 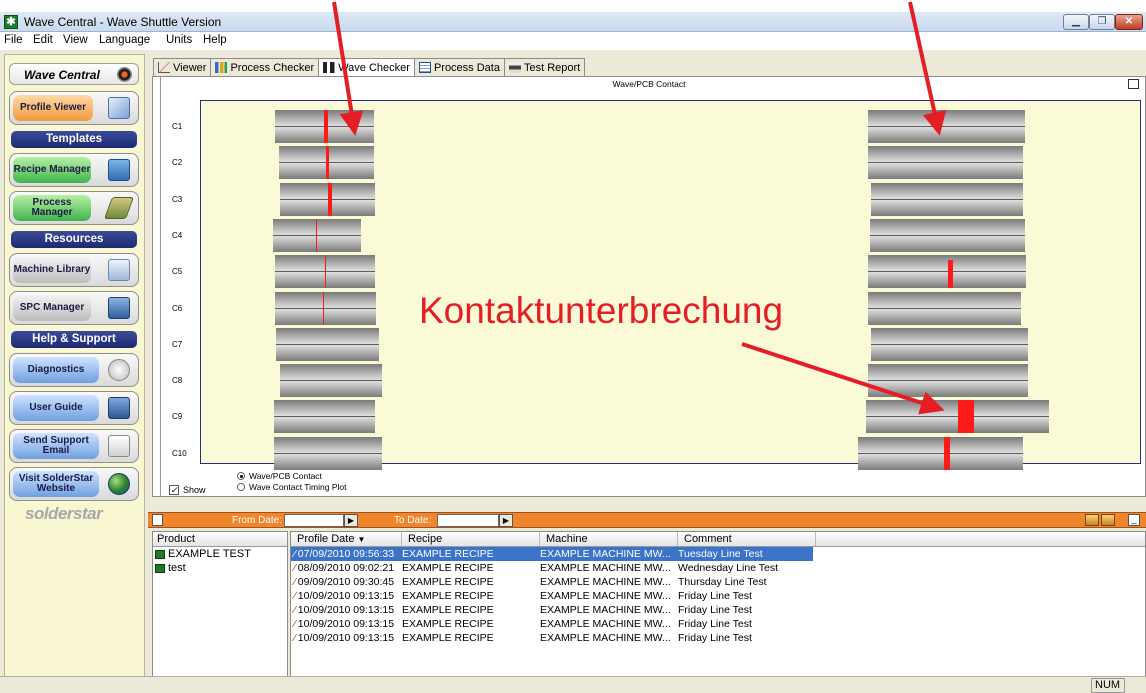 I want to click on to-date-dropdown: ▶, so click(x=506, y=520).